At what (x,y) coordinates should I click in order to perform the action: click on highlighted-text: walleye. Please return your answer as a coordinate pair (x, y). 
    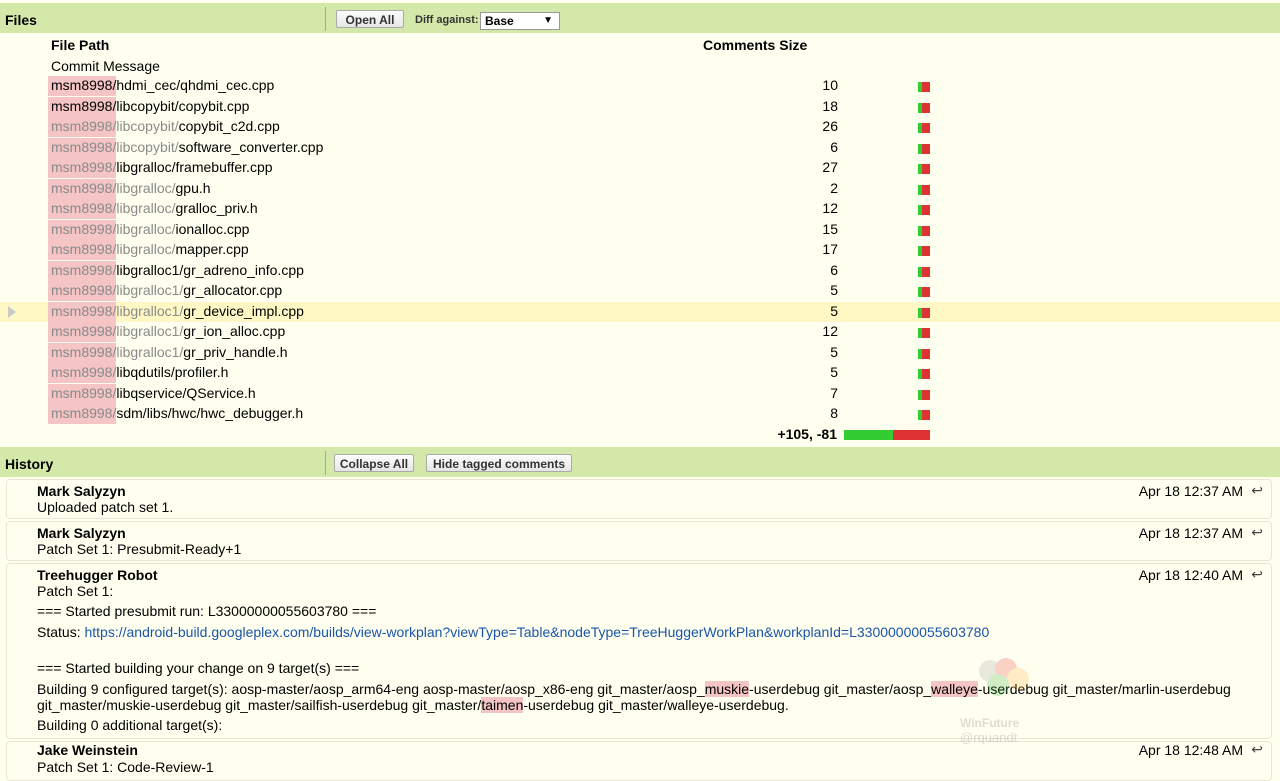
    Looking at the image, I should click on (954, 689).